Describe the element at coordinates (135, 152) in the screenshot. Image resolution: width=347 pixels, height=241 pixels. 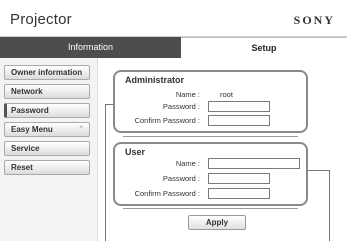
I see `user-title: User` at that location.